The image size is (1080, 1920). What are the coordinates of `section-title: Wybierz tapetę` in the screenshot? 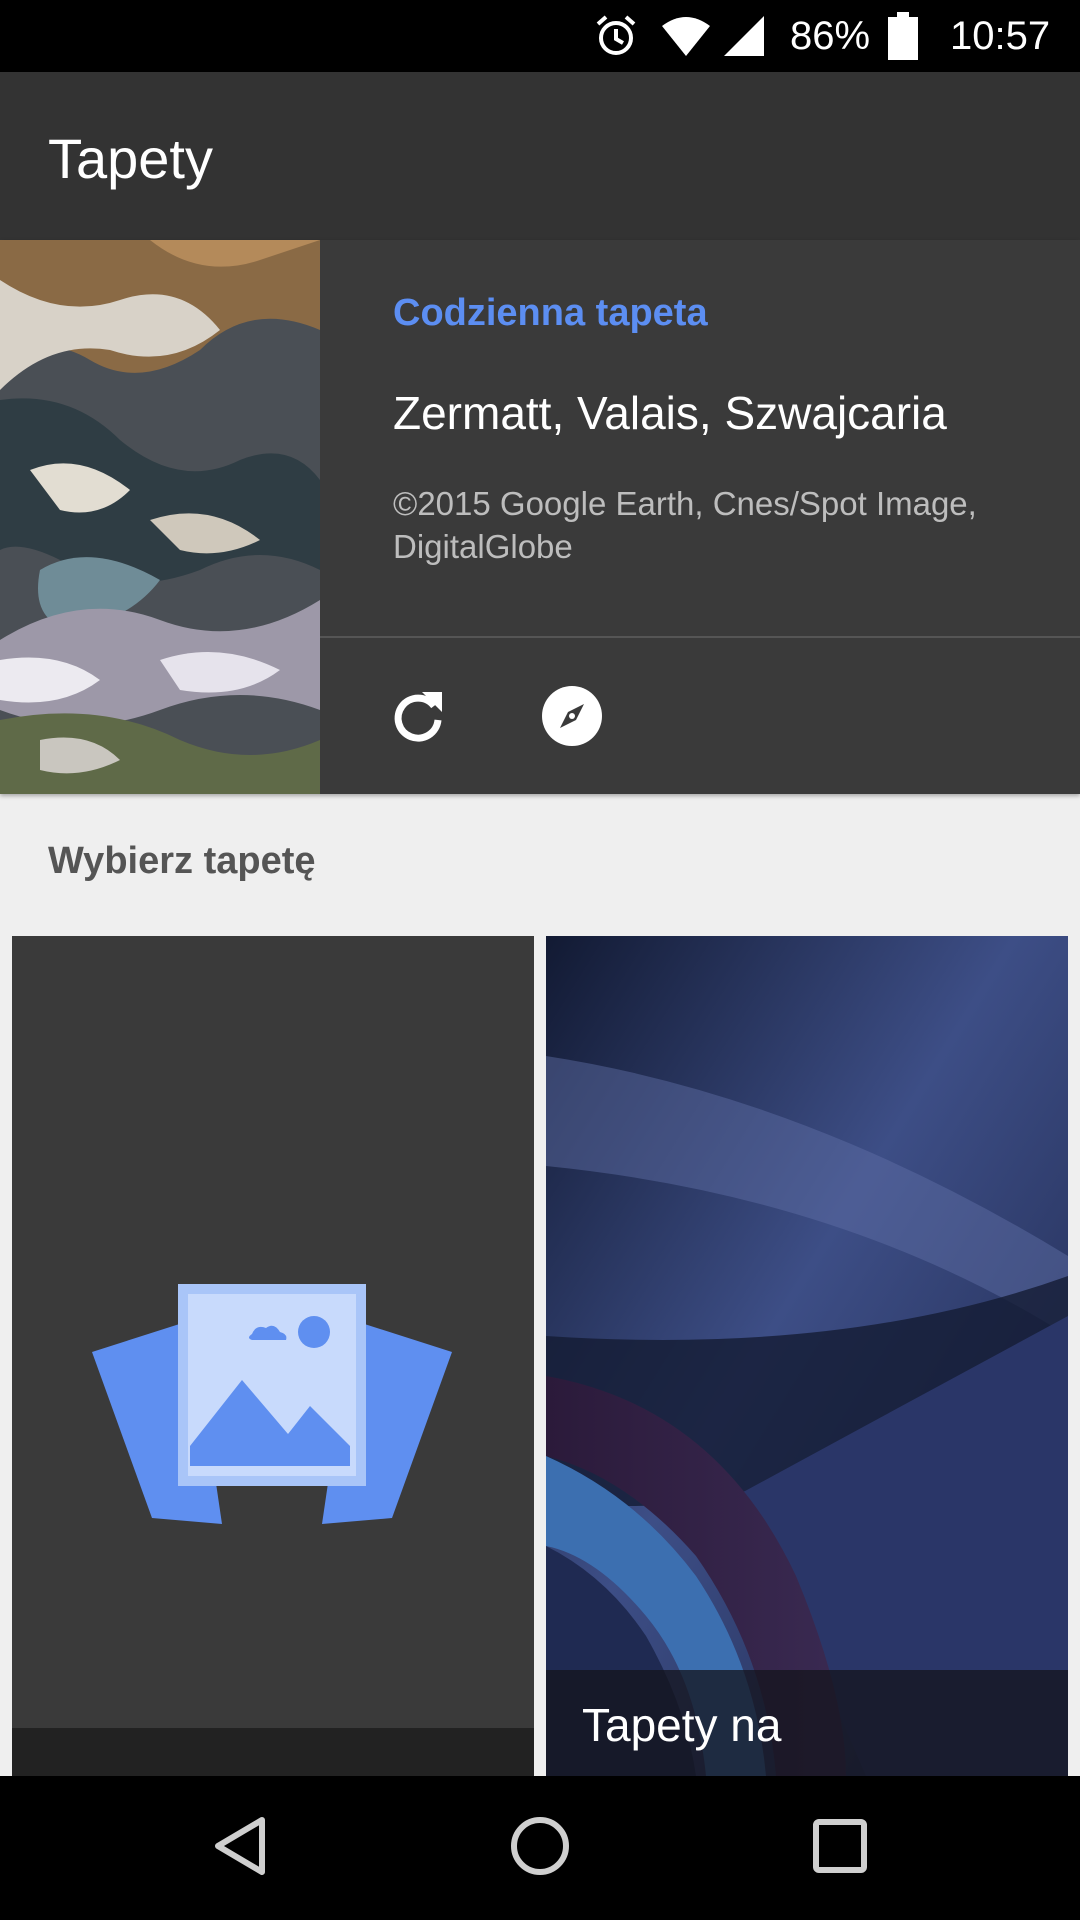 It's located at (182, 861).